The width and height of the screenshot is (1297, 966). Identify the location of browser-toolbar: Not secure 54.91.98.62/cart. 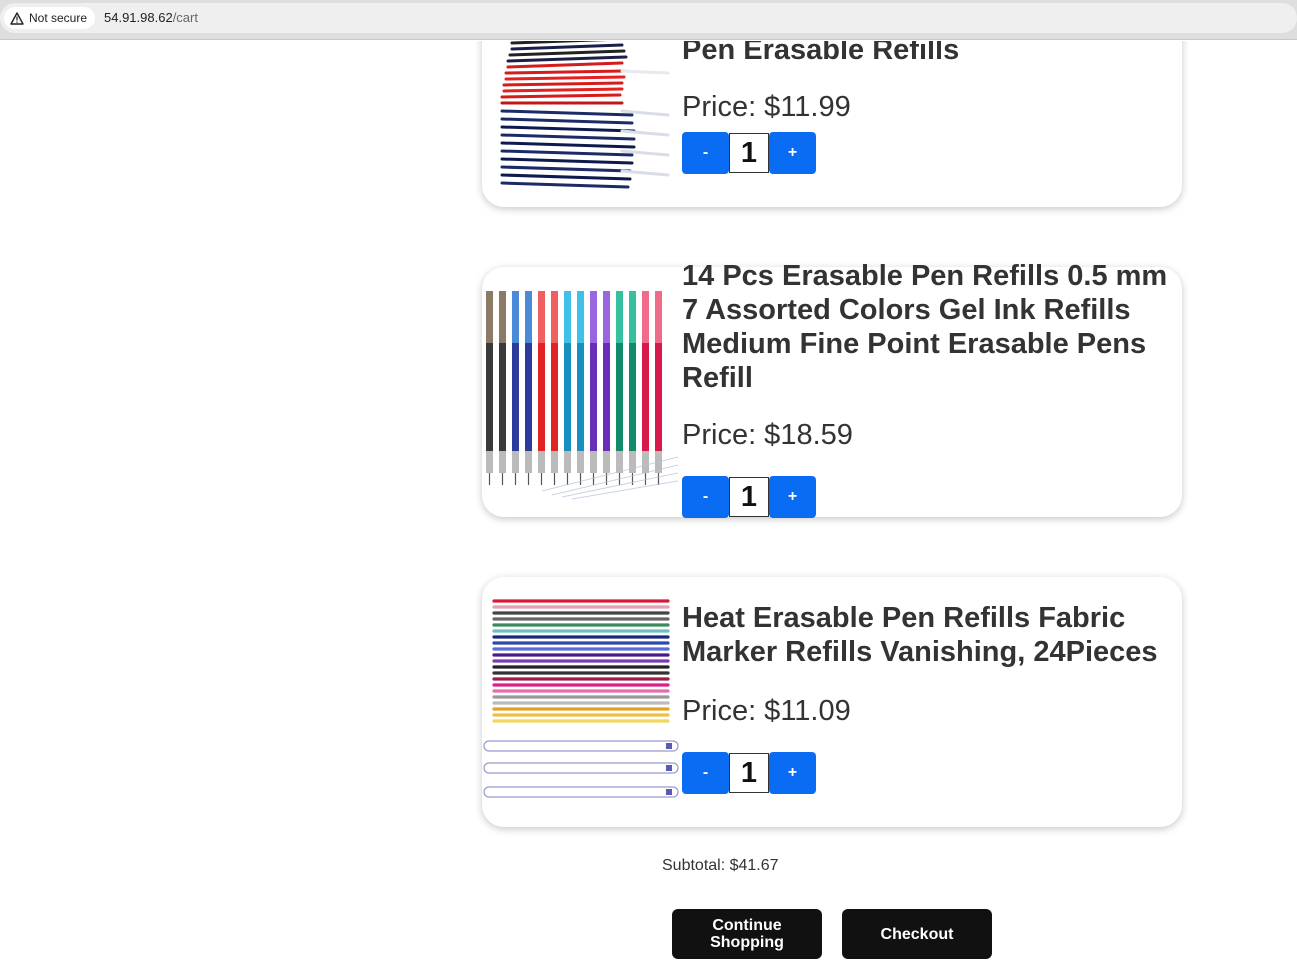
(648, 20).